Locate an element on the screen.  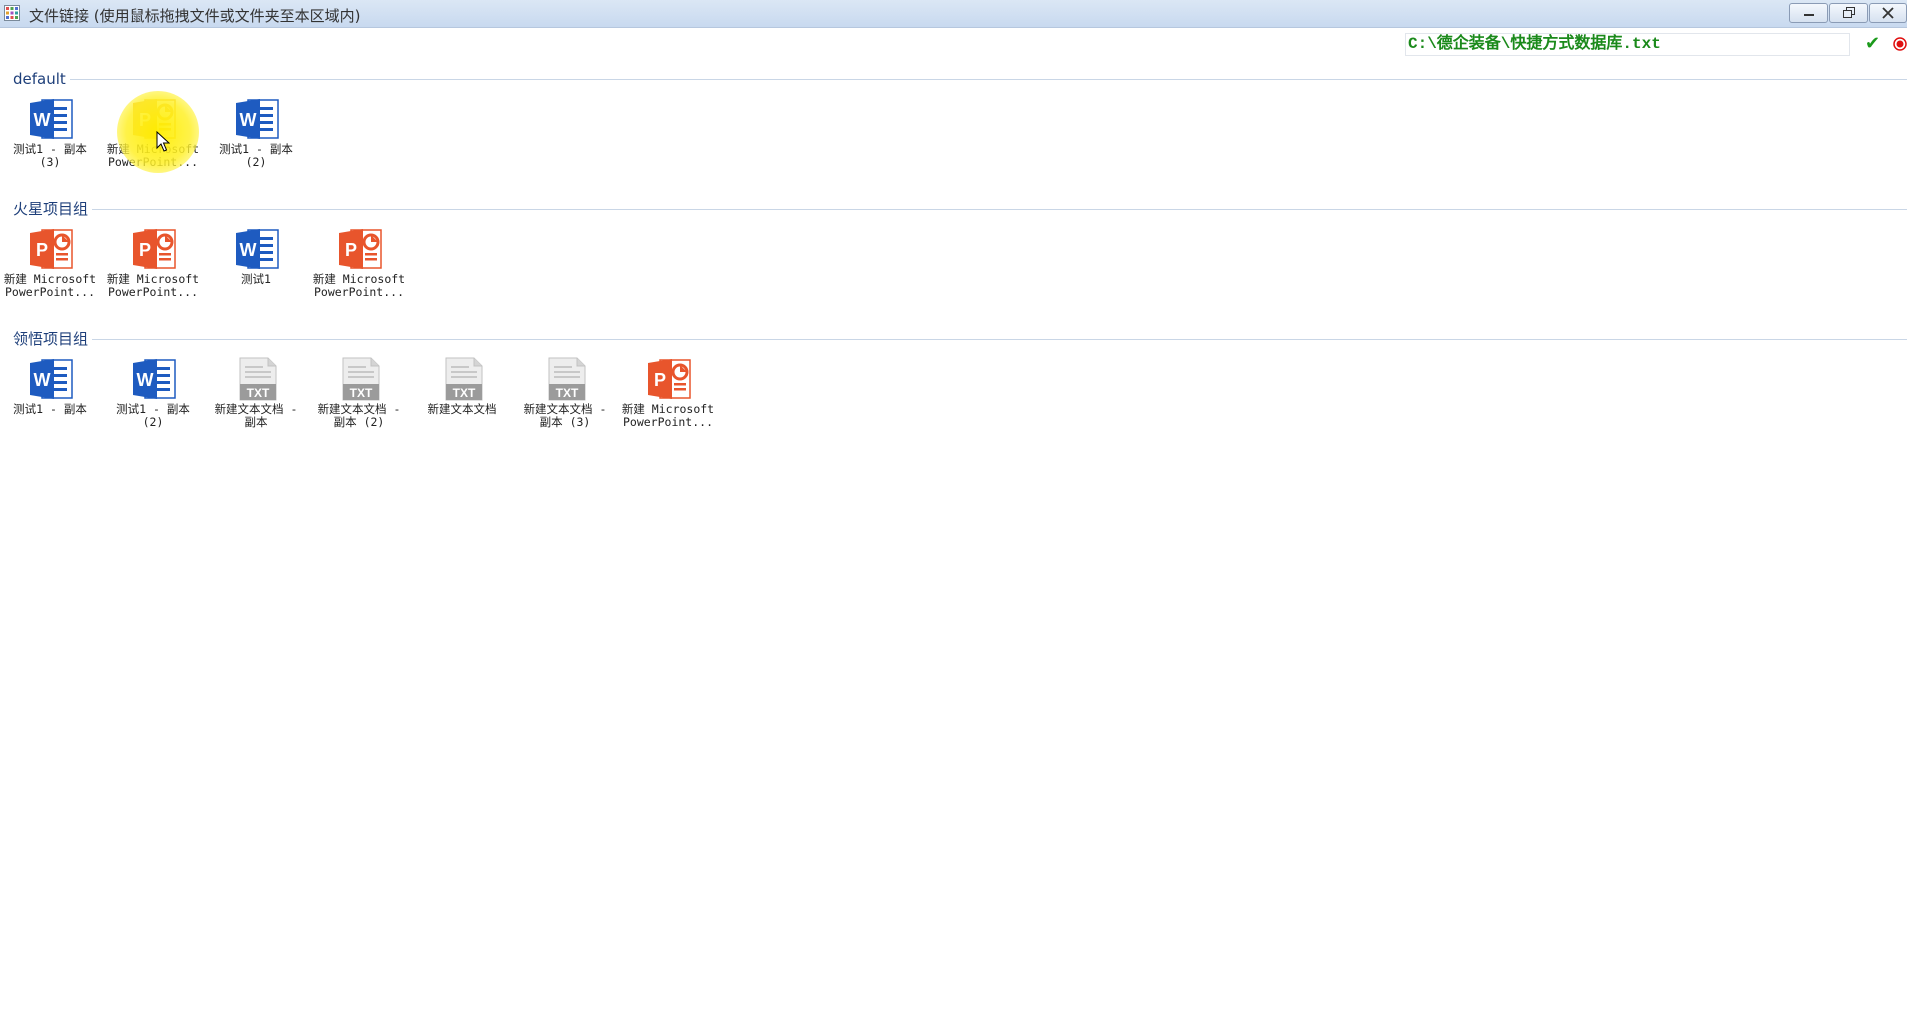
file-label: 测试1 - 副本 is located at coordinates (50, 409).